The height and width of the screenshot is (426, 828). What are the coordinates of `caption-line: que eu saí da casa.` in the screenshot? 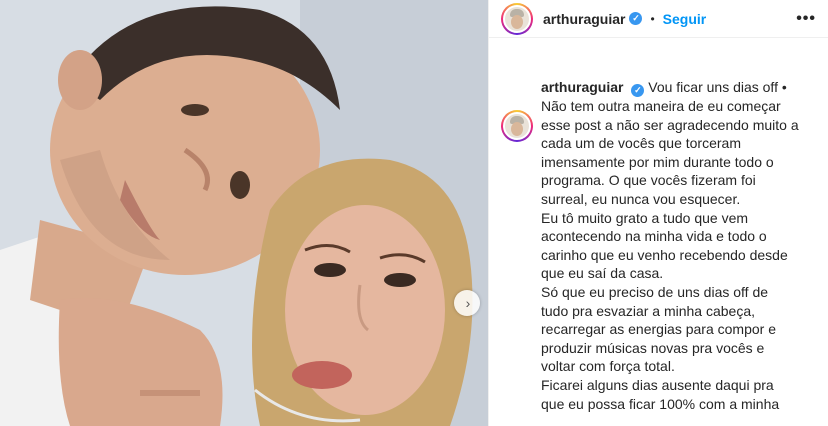 It's located at (602, 273).